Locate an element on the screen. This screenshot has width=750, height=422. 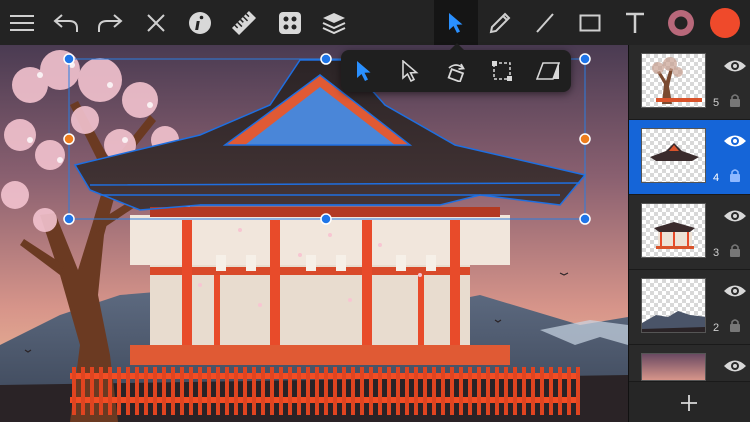
rotate-button is located at coordinates (456, 71).